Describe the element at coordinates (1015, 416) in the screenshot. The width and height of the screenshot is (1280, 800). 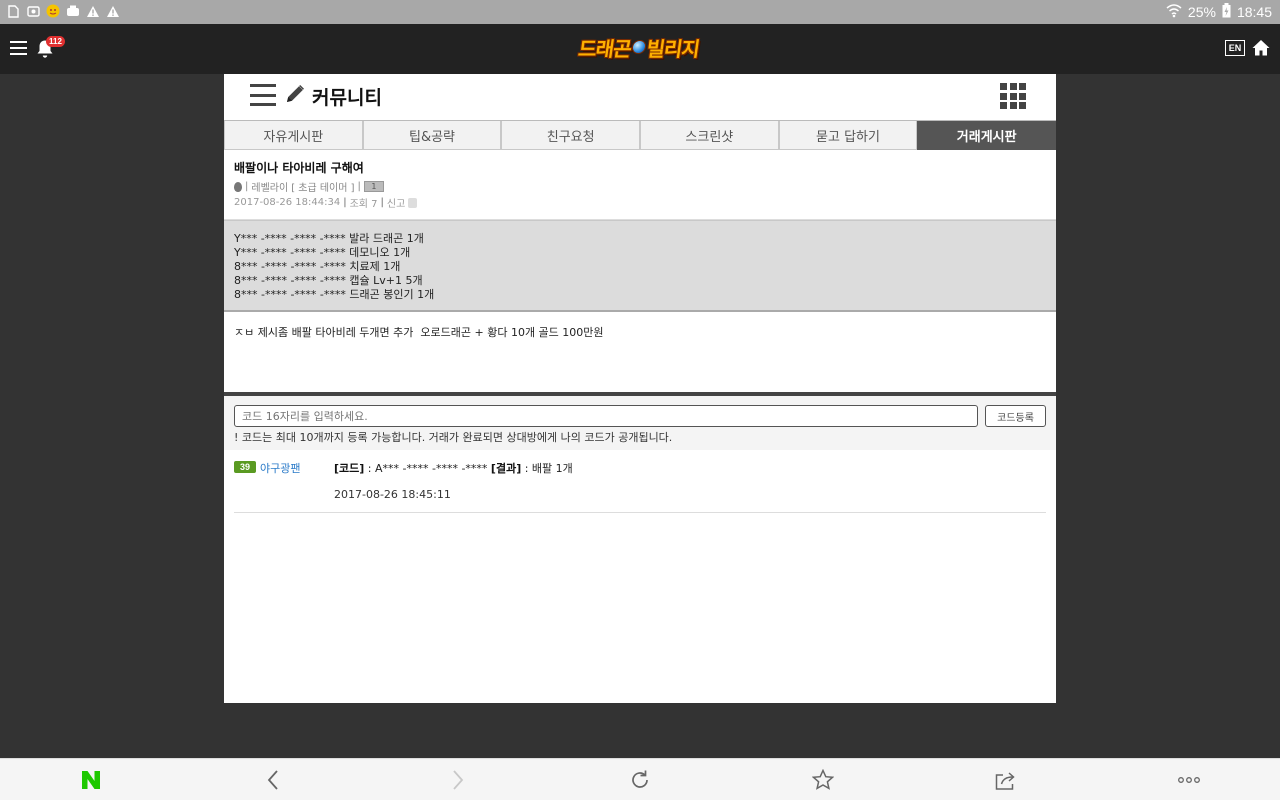
I see `register-code-button: 코드등록` at that location.